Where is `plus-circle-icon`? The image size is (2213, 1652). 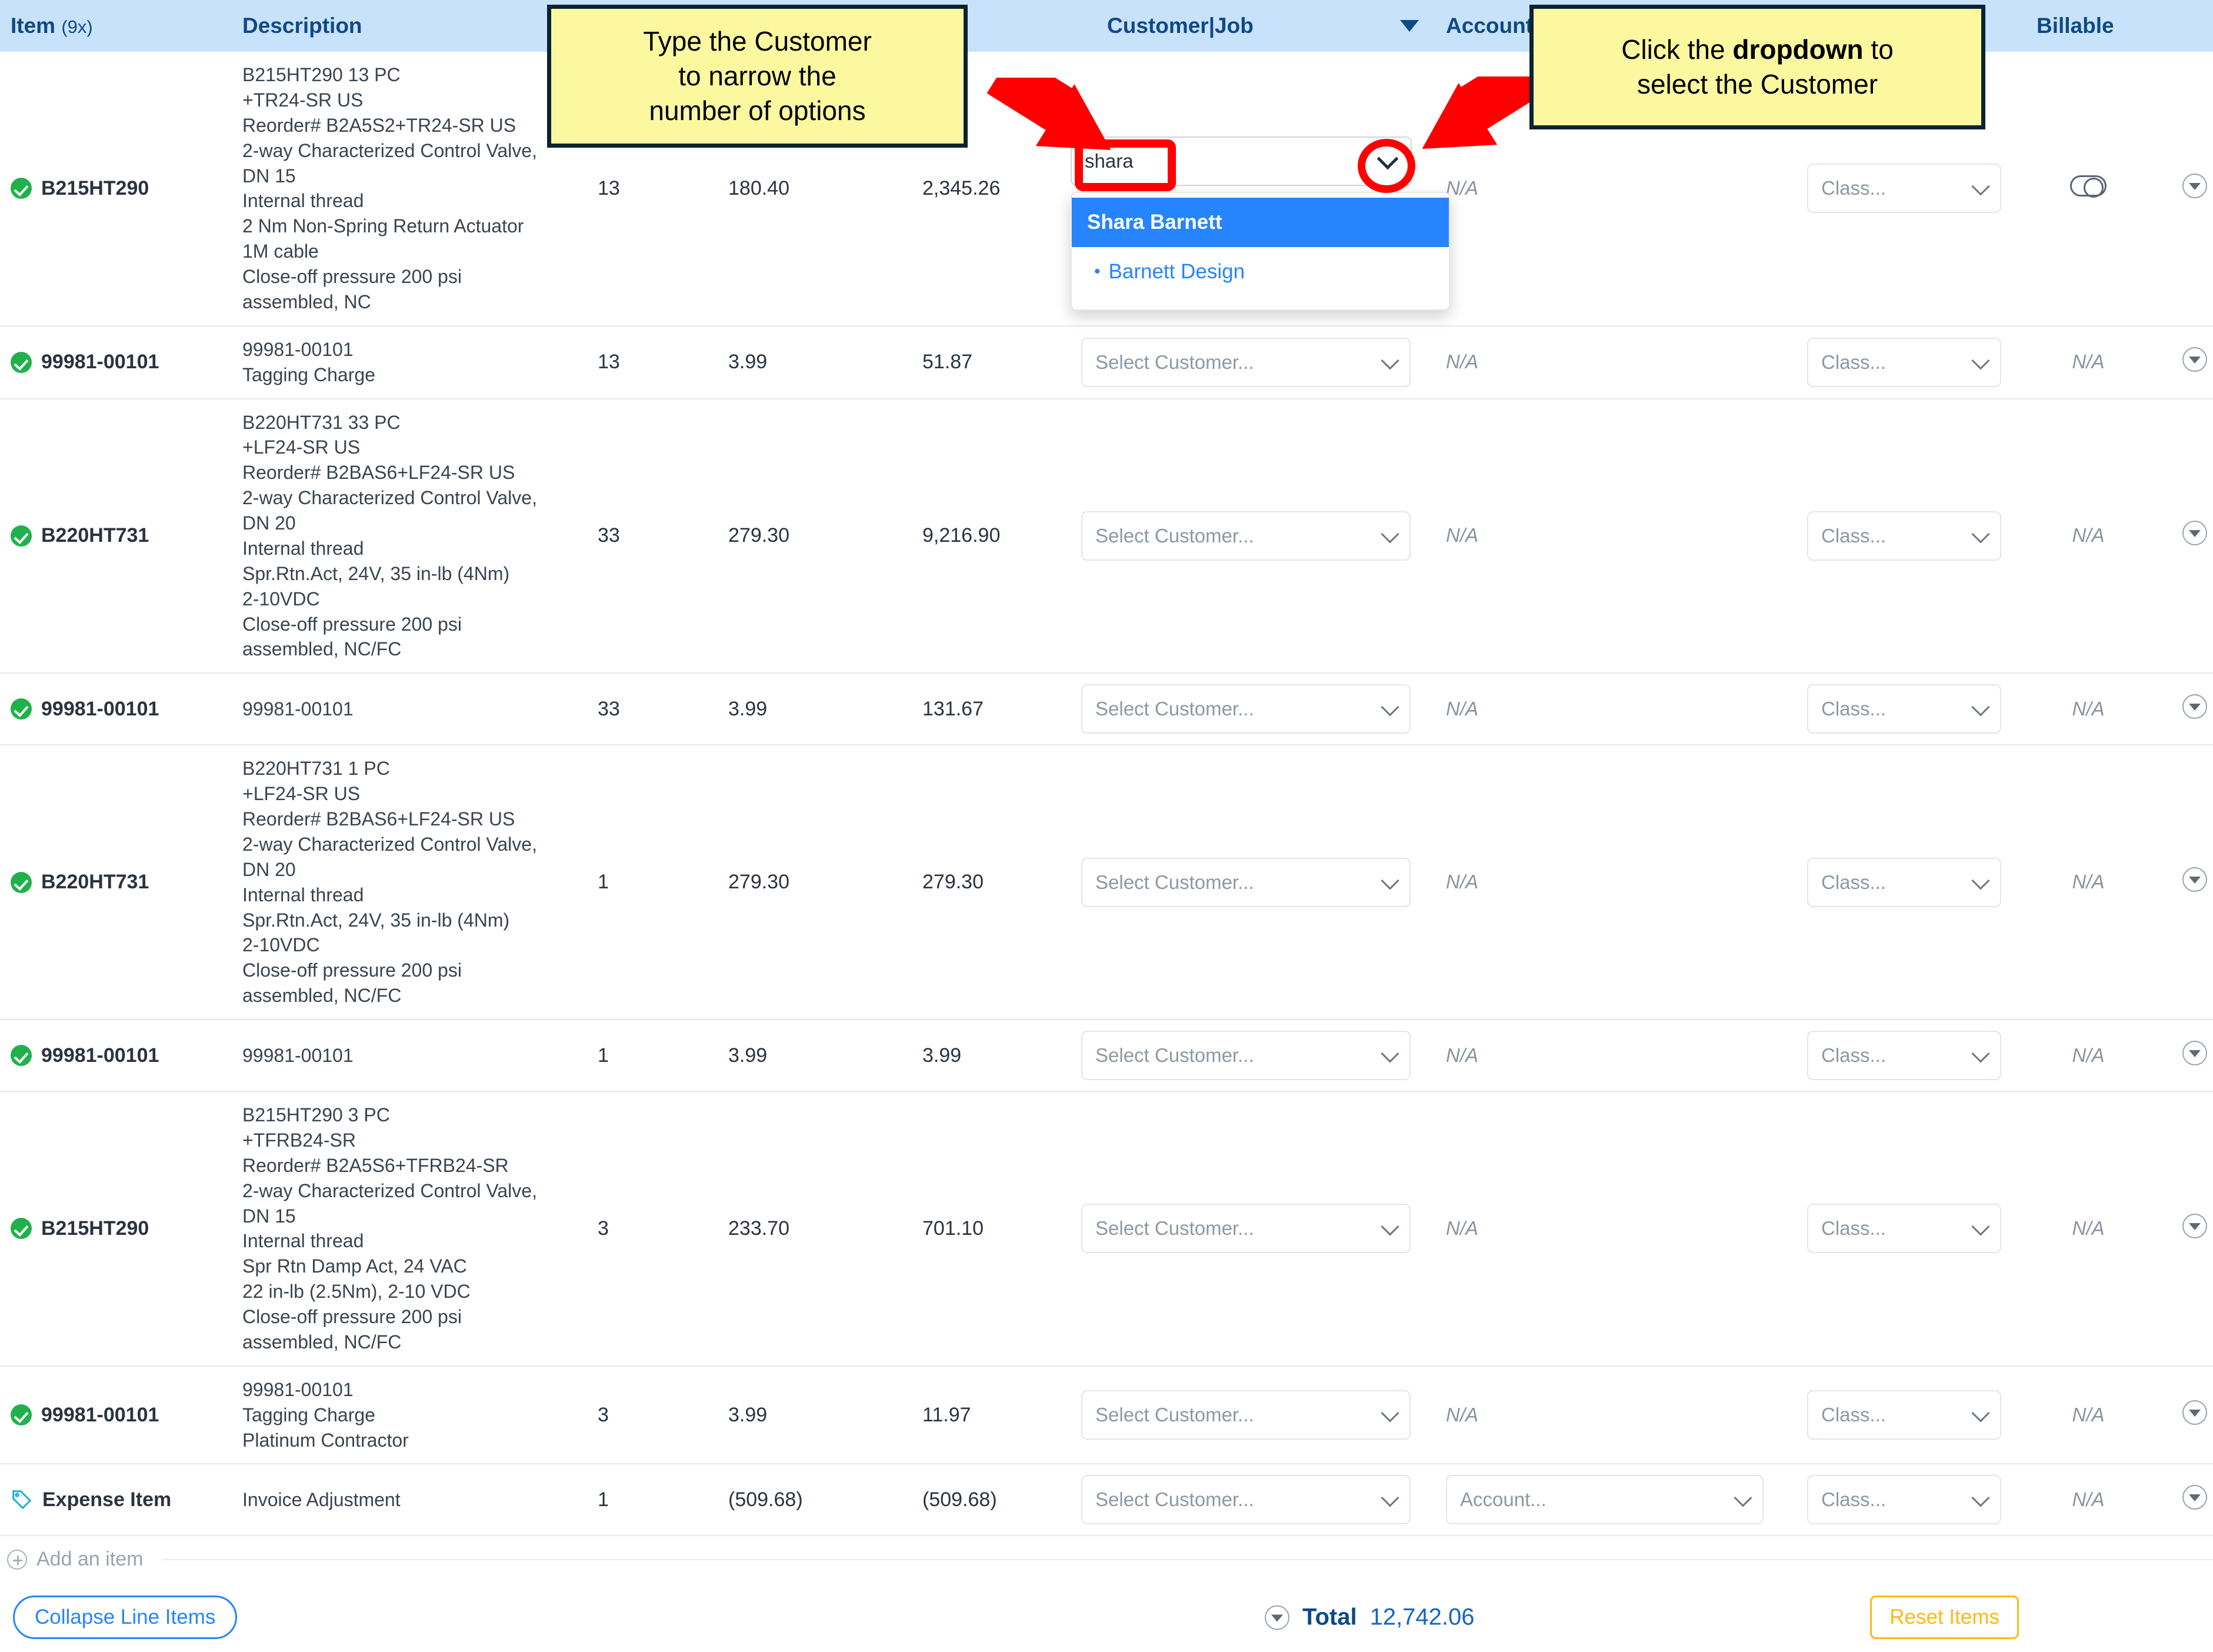
plus-circle-icon is located at coordinates (17, 1559).